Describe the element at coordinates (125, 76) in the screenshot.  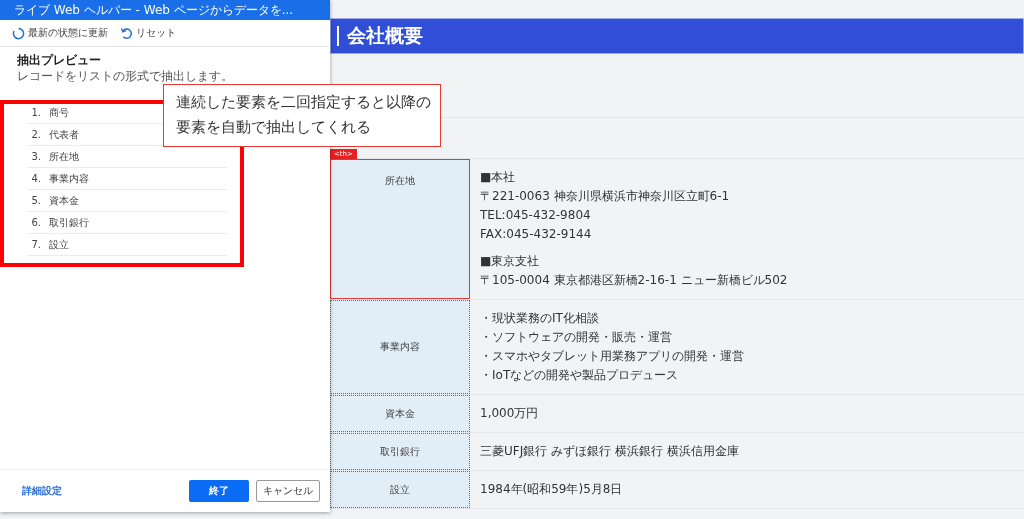
I see `preview-subtitle: レコードをリストの形式で抽出します。` at that location.